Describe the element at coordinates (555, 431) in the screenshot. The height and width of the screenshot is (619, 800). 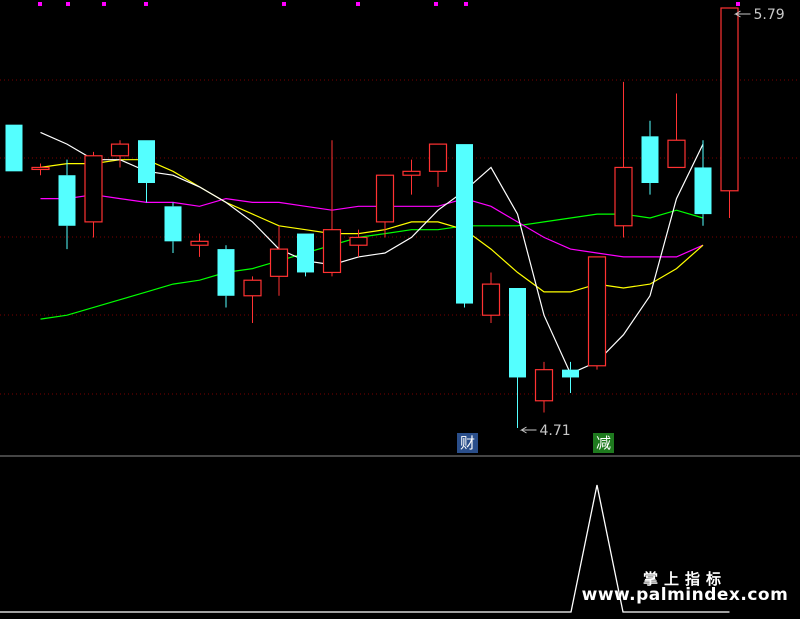
I see `low-label: 4.71` at that location.